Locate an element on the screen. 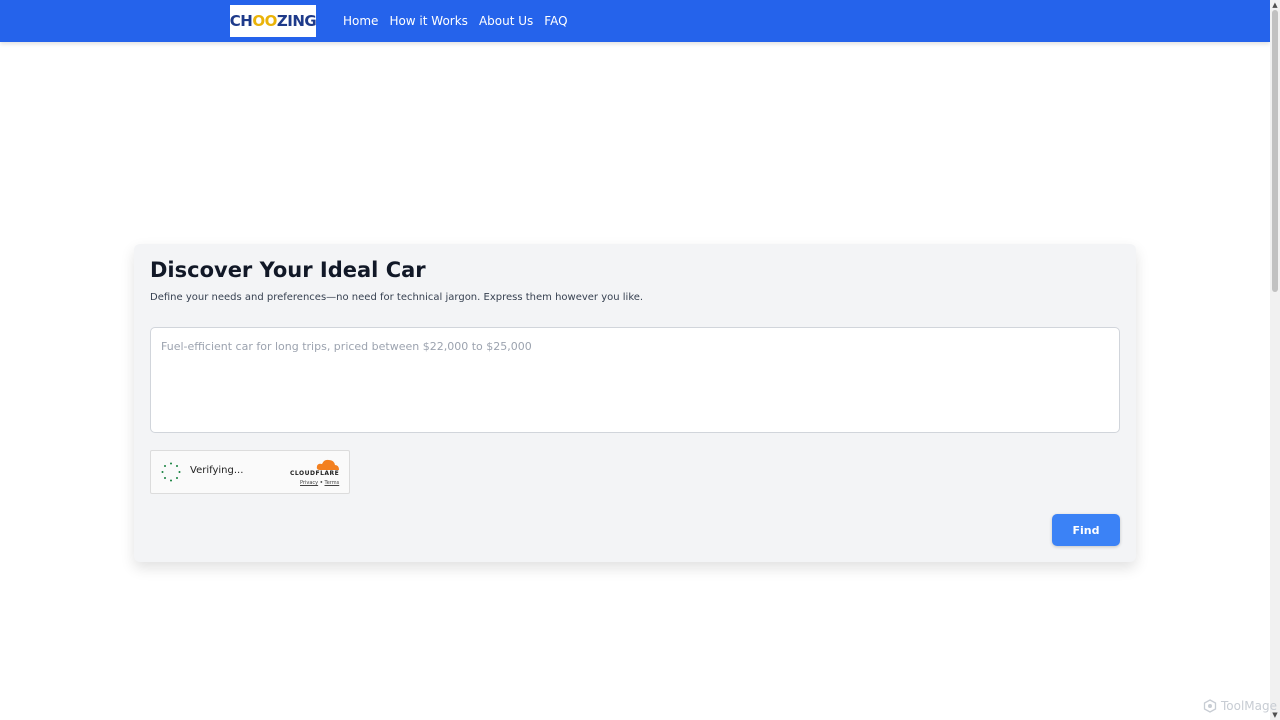  toolmage-watermark: ToolMage is located at coordinates (1240, 706).